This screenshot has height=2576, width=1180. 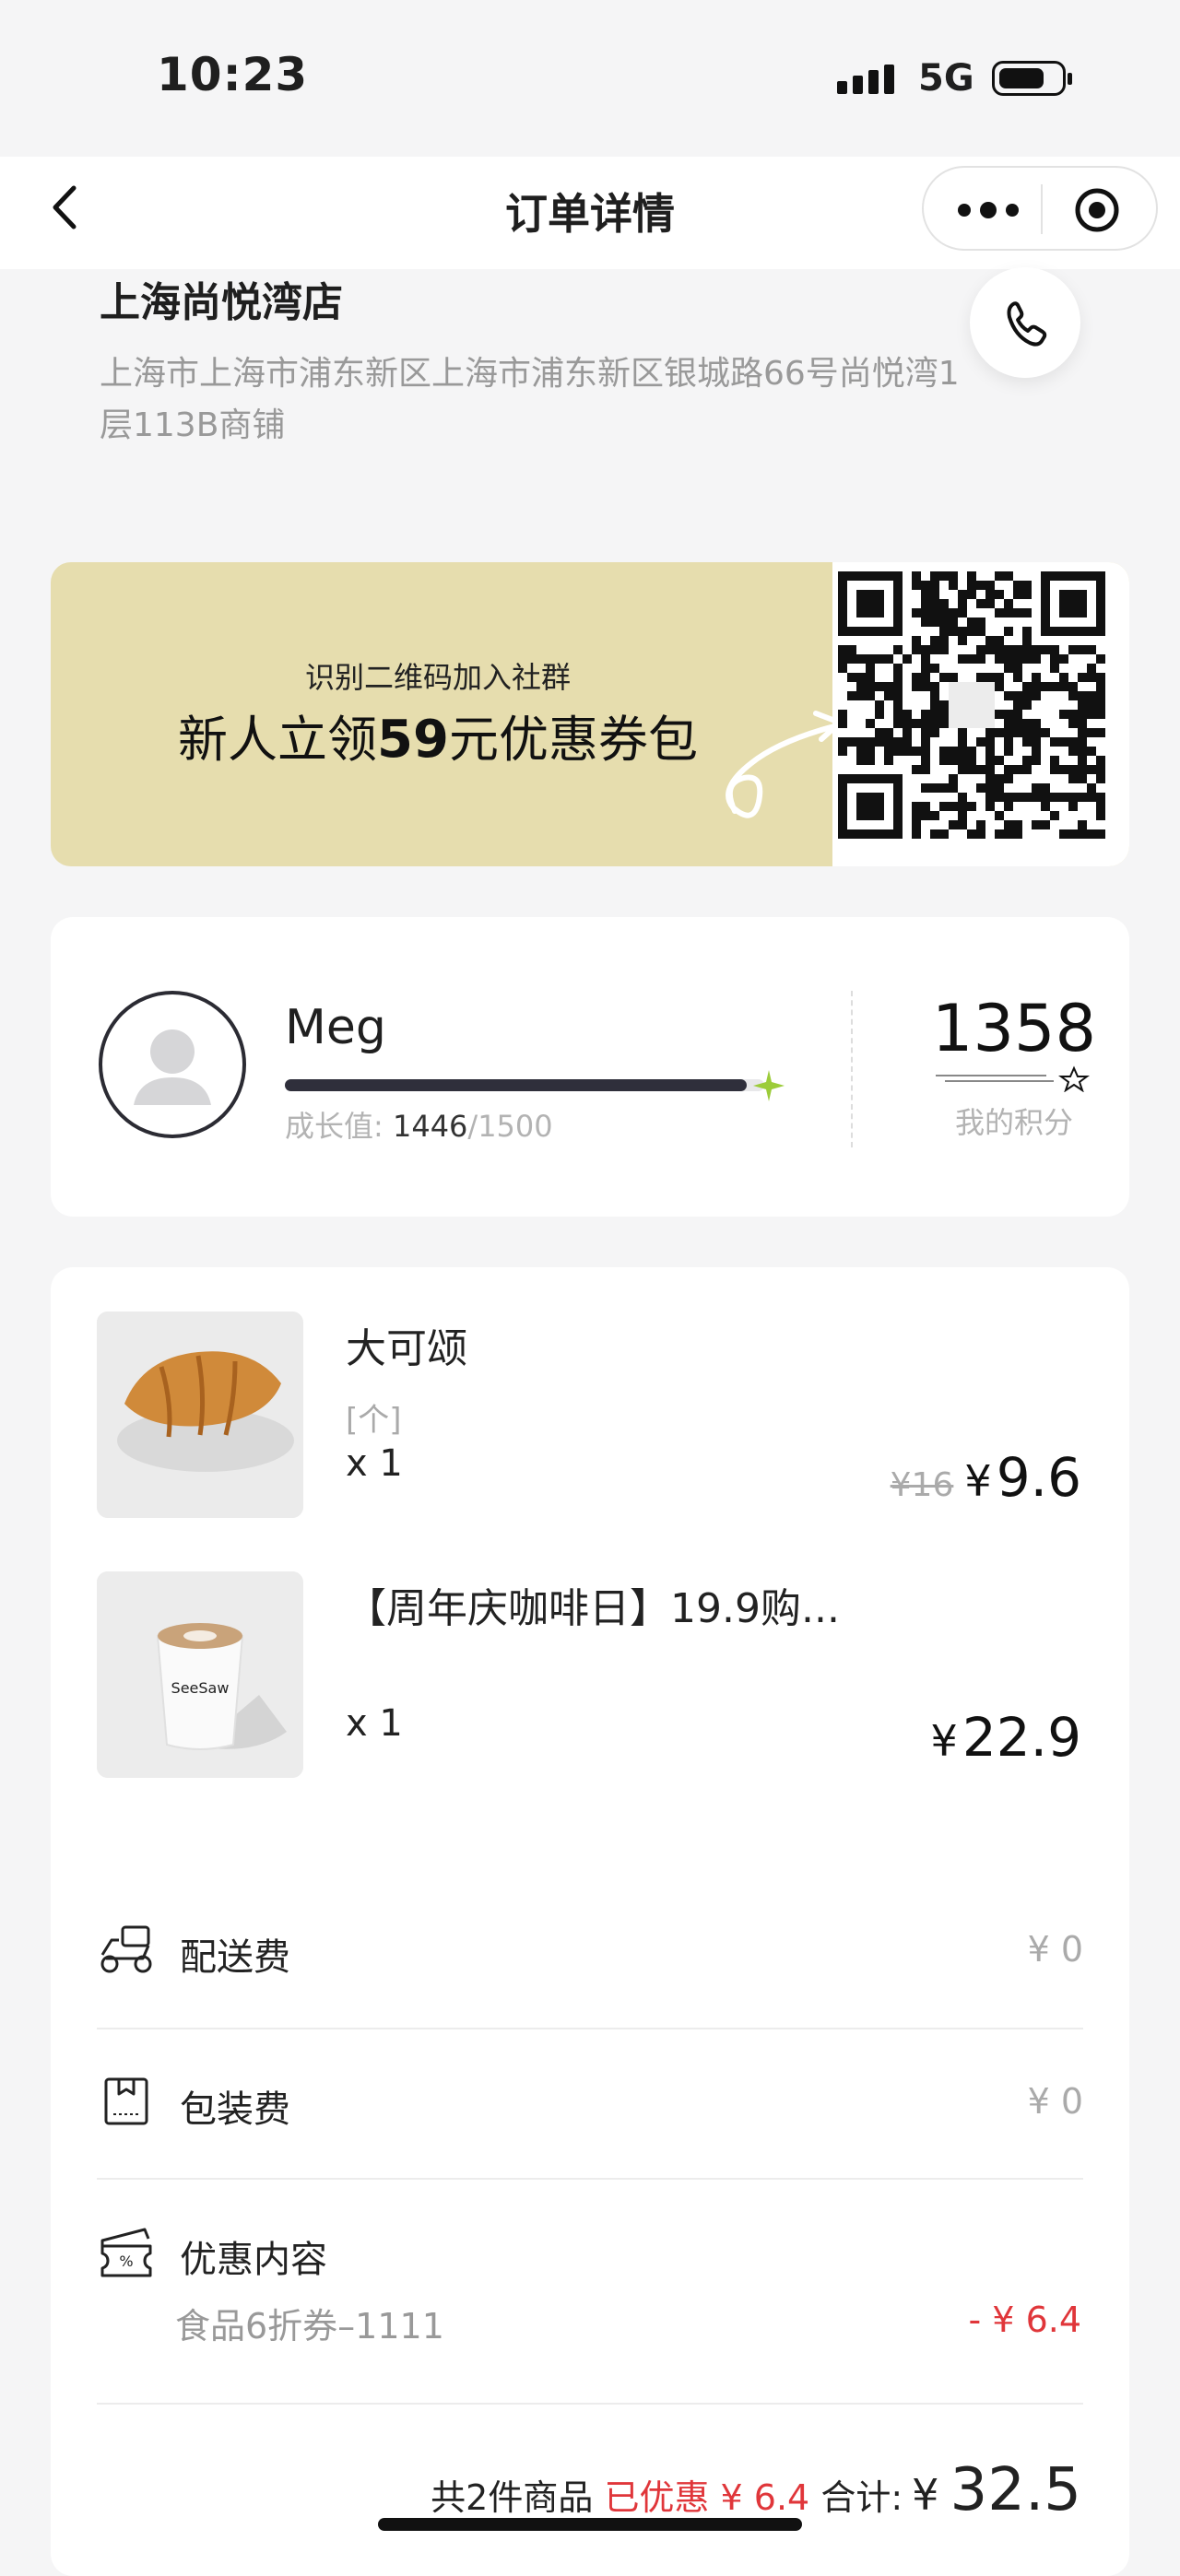 I want to click on points-label: 我的积分, so click(x=1013, y=1123).